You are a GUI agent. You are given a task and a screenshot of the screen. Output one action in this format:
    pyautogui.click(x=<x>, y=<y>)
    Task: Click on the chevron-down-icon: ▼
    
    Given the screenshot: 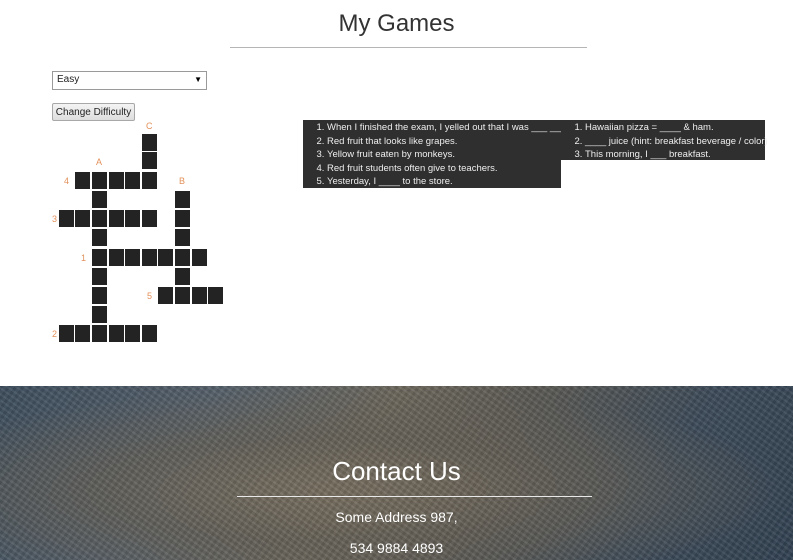 What is the action you would take?
    pyautogui.click(x=198, y=79)
    